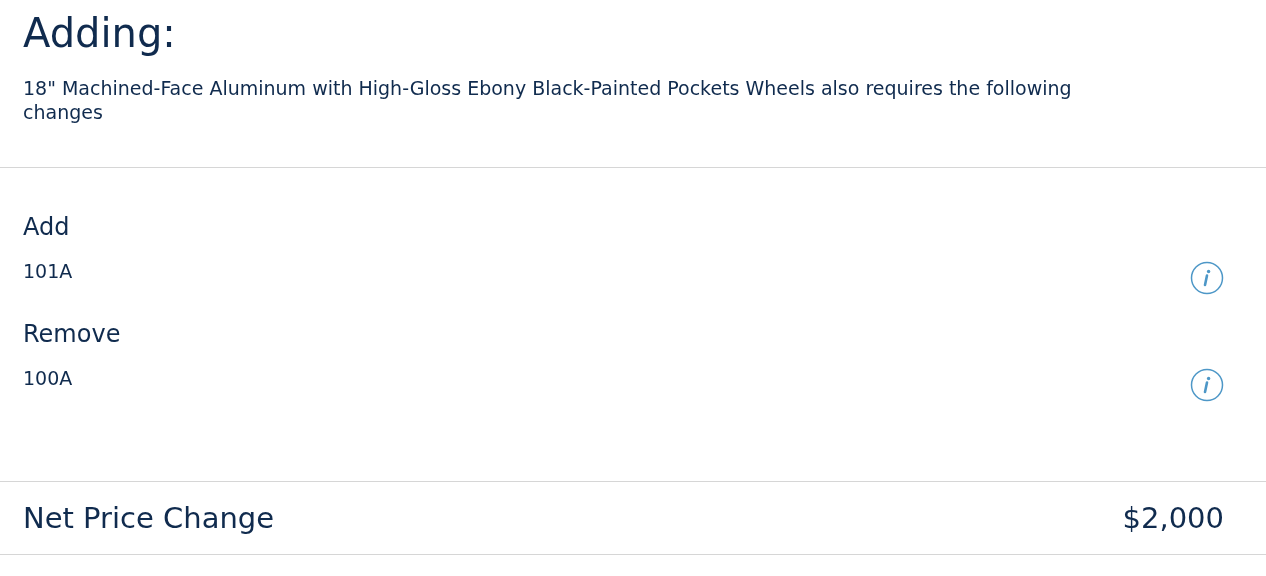  I want to click on option-code: 100A, so click(48, 378).